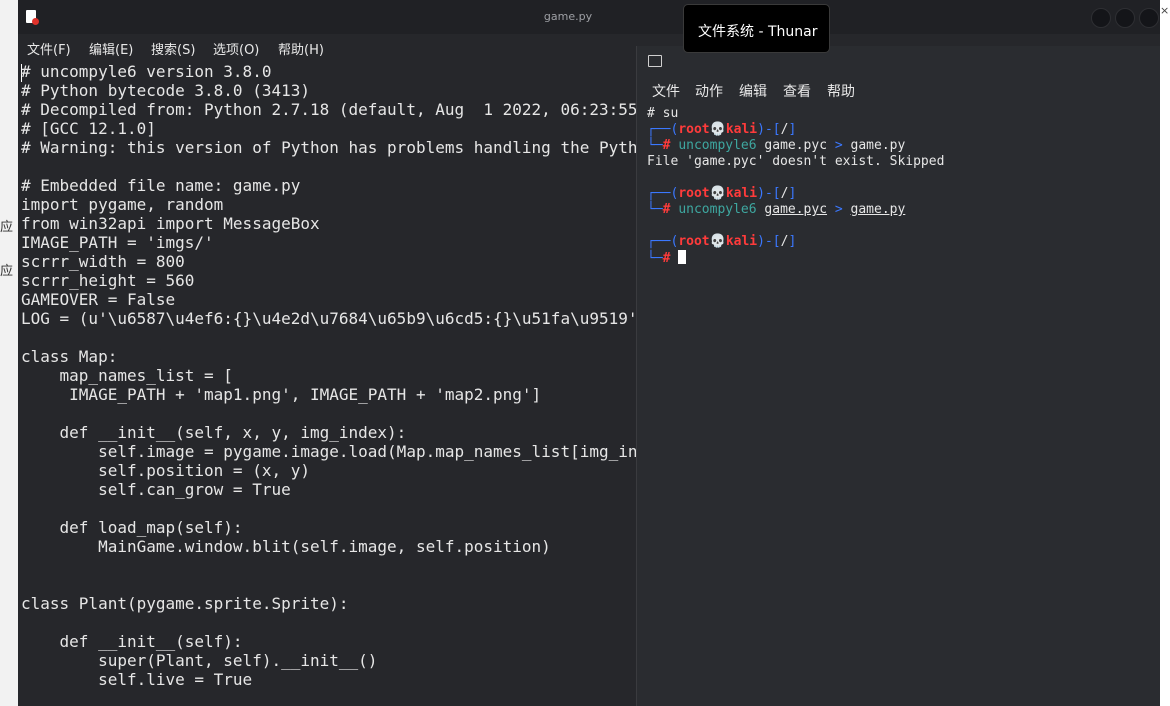 Image resolution: width=1170 pixels, height=706 pixels. Describe the element at coordinates (758, 32) in the screenshot. I see `tooltip-text: 文件系统 - Thunar` at that location.